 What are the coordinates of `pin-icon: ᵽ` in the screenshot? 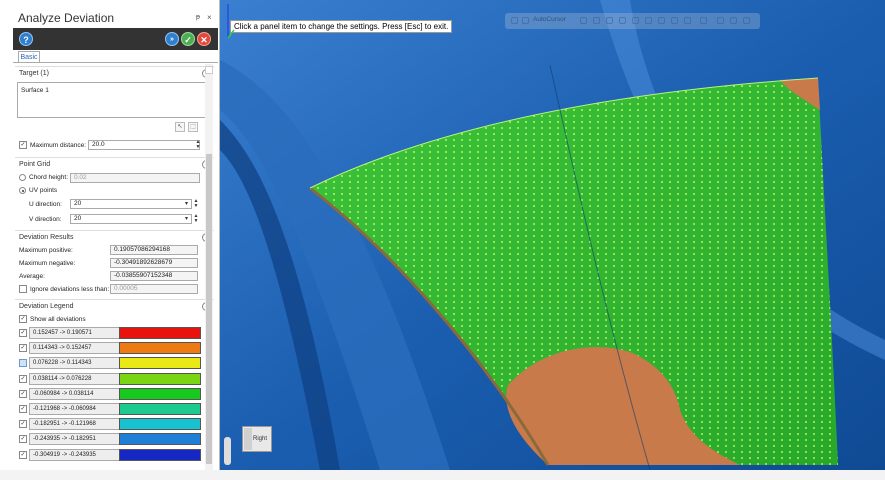 It's located at (198, 17).